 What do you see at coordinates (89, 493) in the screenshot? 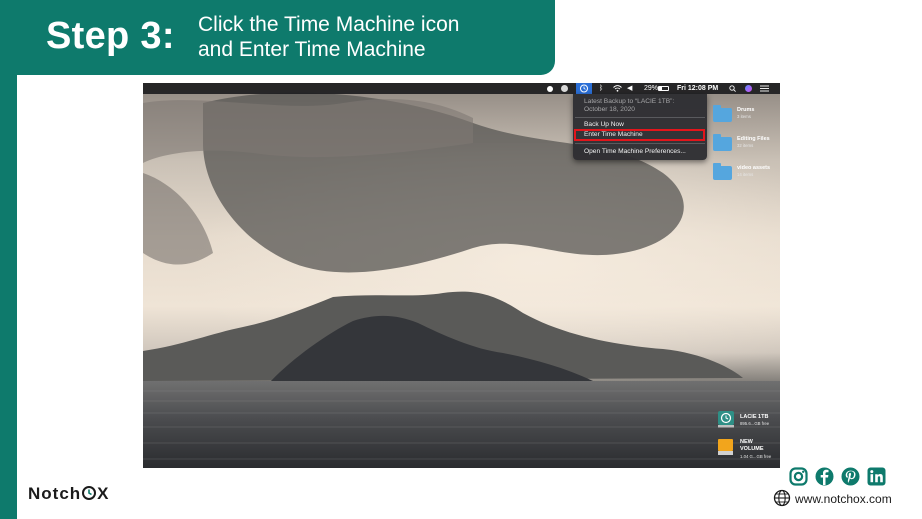
I see `clock-icon` at bounding box center [89, 493].